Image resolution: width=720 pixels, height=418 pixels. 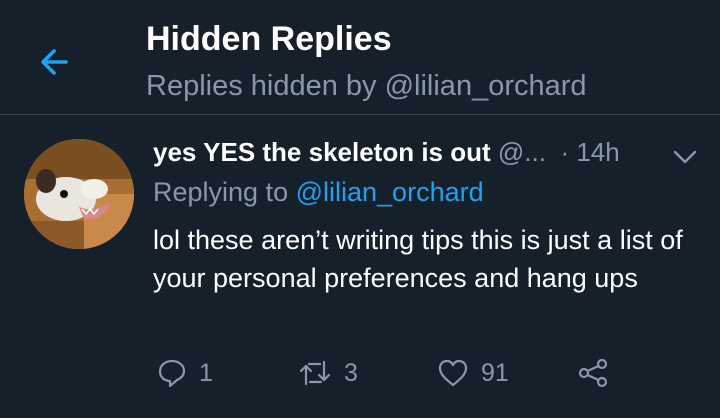 I want to click on like-button: 91, so click(x=473, y=373).